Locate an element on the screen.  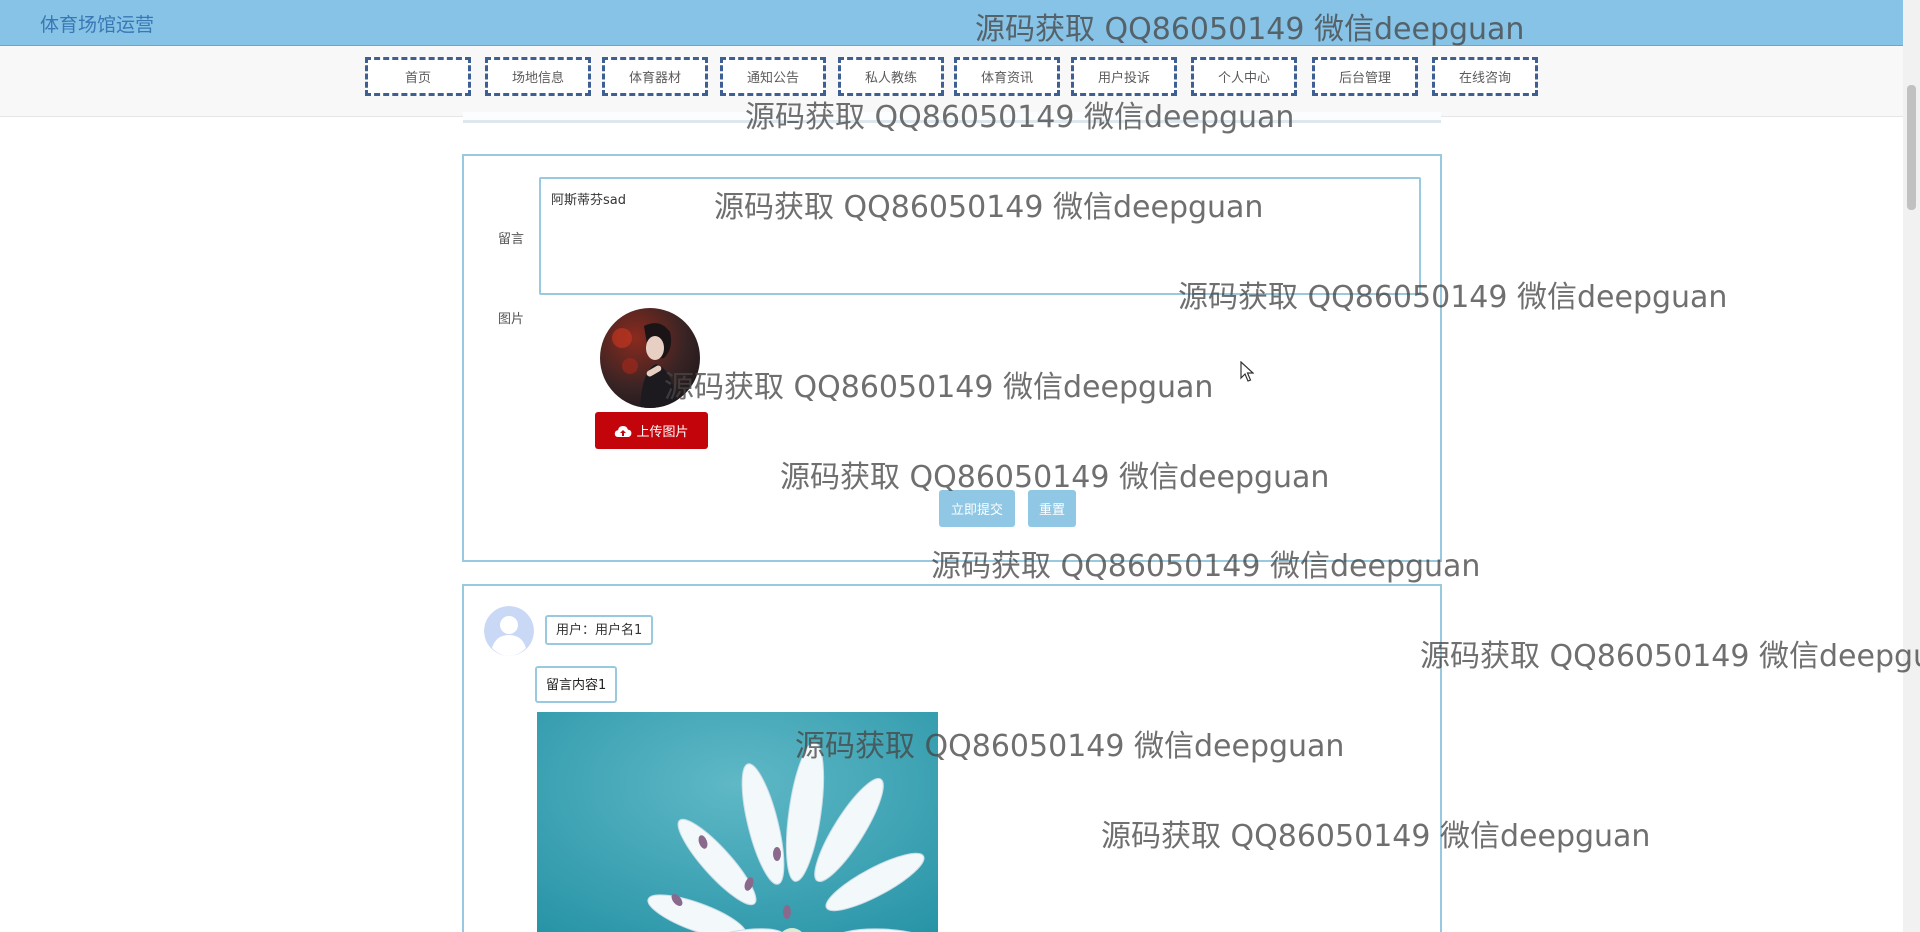
nav-item-profile: 个人中心 is located at coordinates (1244, 76).